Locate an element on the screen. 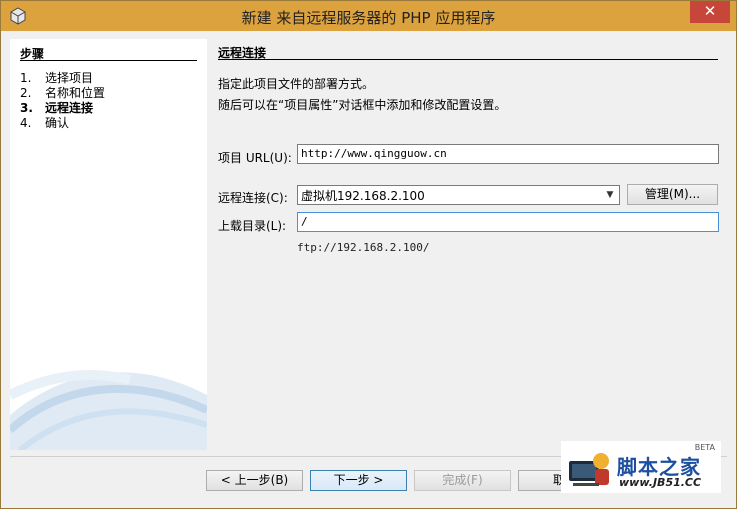 Image resolution: width=737 pixels, height=509 pixels. remote-connection-label: 远程连接(C): is located at coordinates (253, 198).